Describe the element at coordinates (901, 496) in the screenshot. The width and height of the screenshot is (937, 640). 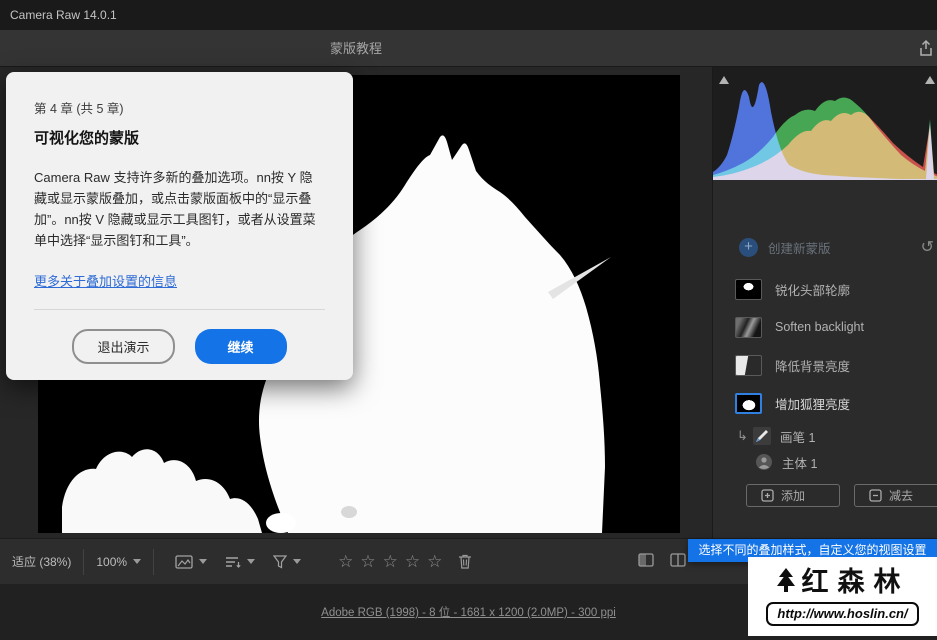
I see `subtract-button-label: 减去` at that location.